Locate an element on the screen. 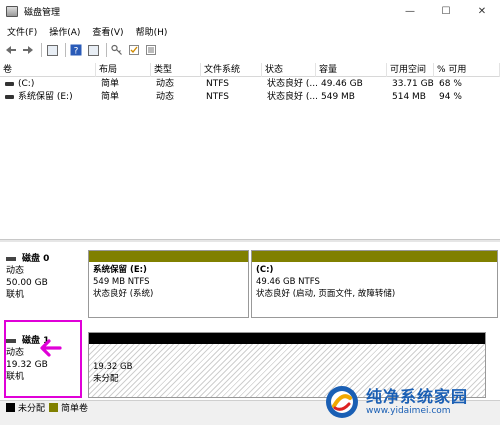 The height and width of the screenshot is (425, 500). volume-name: (C:) is located at coordinates (26, 84).